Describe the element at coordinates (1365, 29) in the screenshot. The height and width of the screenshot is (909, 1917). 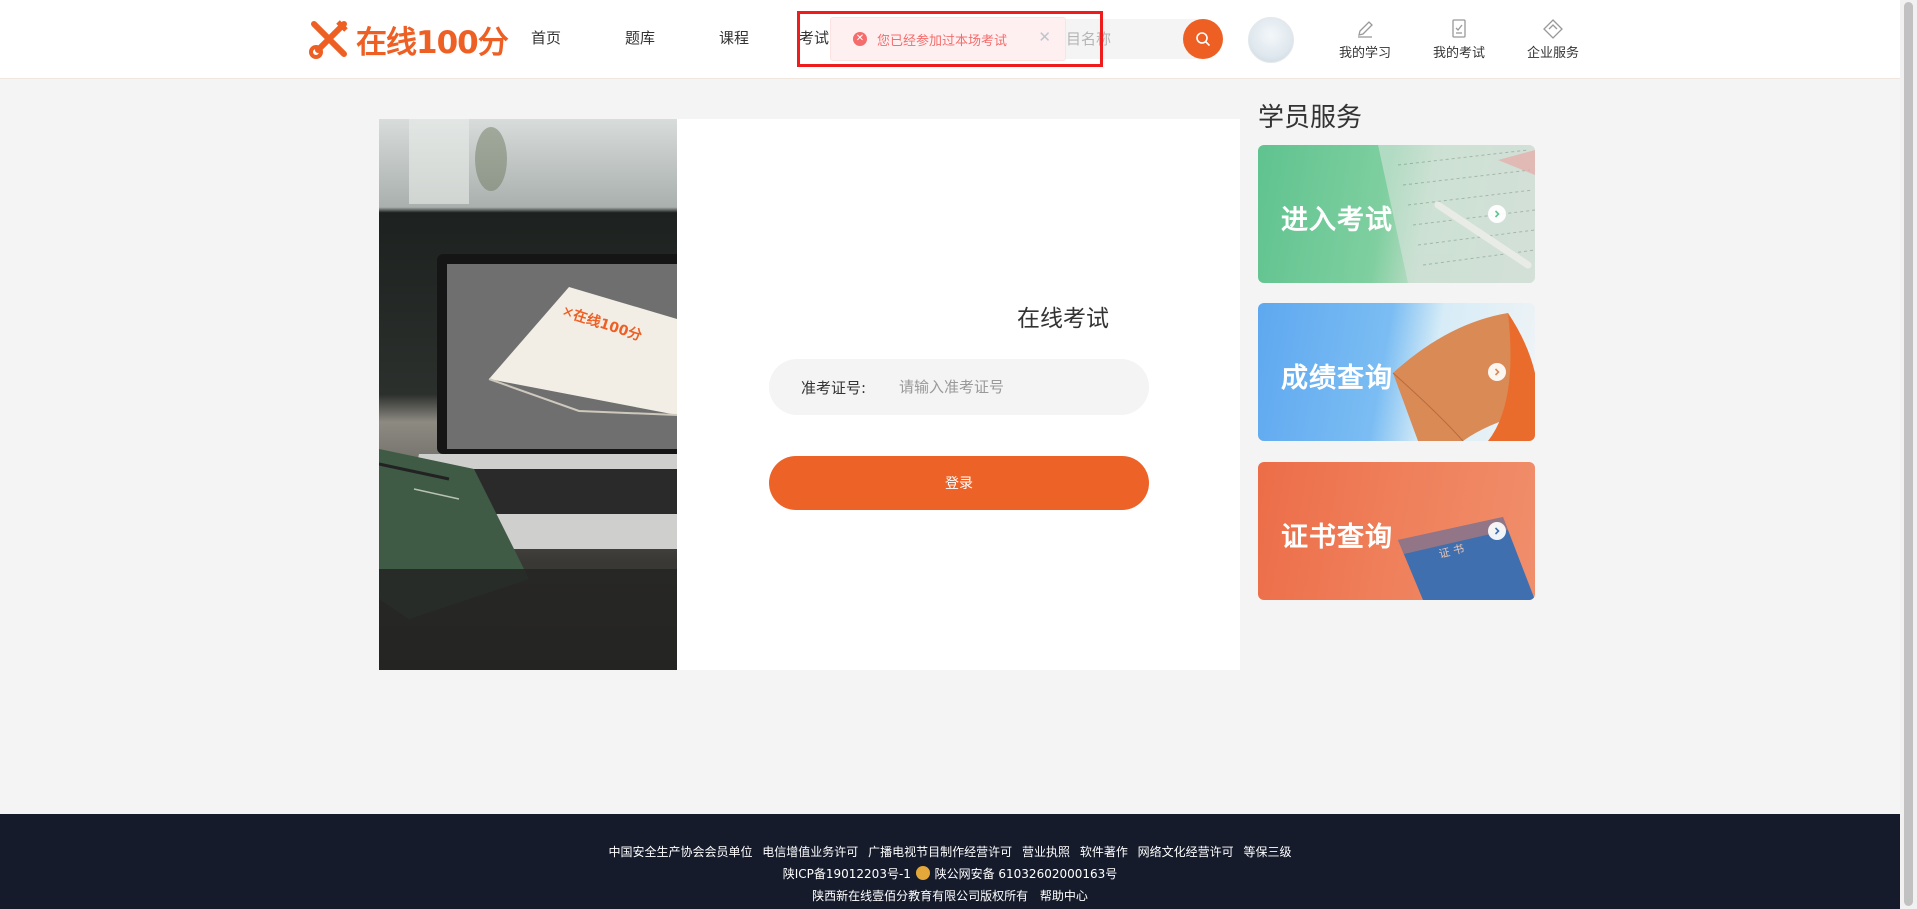
I see `pencil-icon` at that location.